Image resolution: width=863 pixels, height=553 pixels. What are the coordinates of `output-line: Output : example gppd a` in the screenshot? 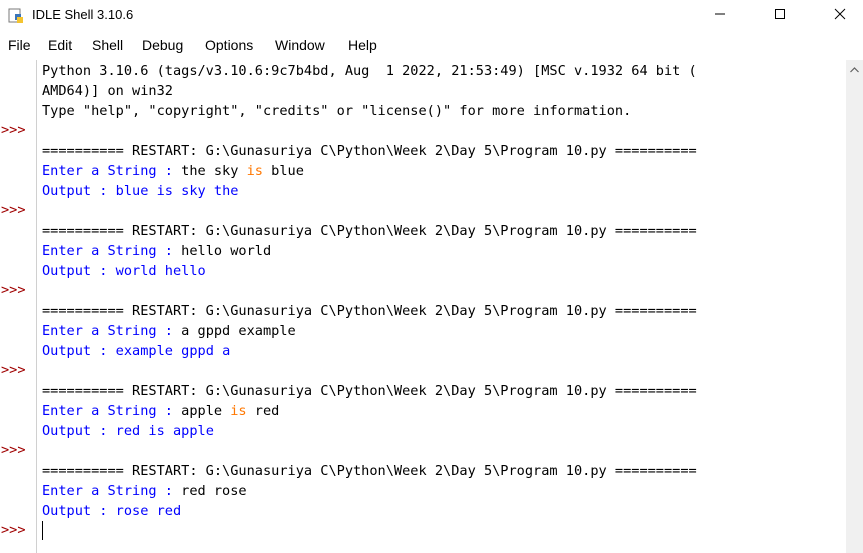 It's located at (136, 351).